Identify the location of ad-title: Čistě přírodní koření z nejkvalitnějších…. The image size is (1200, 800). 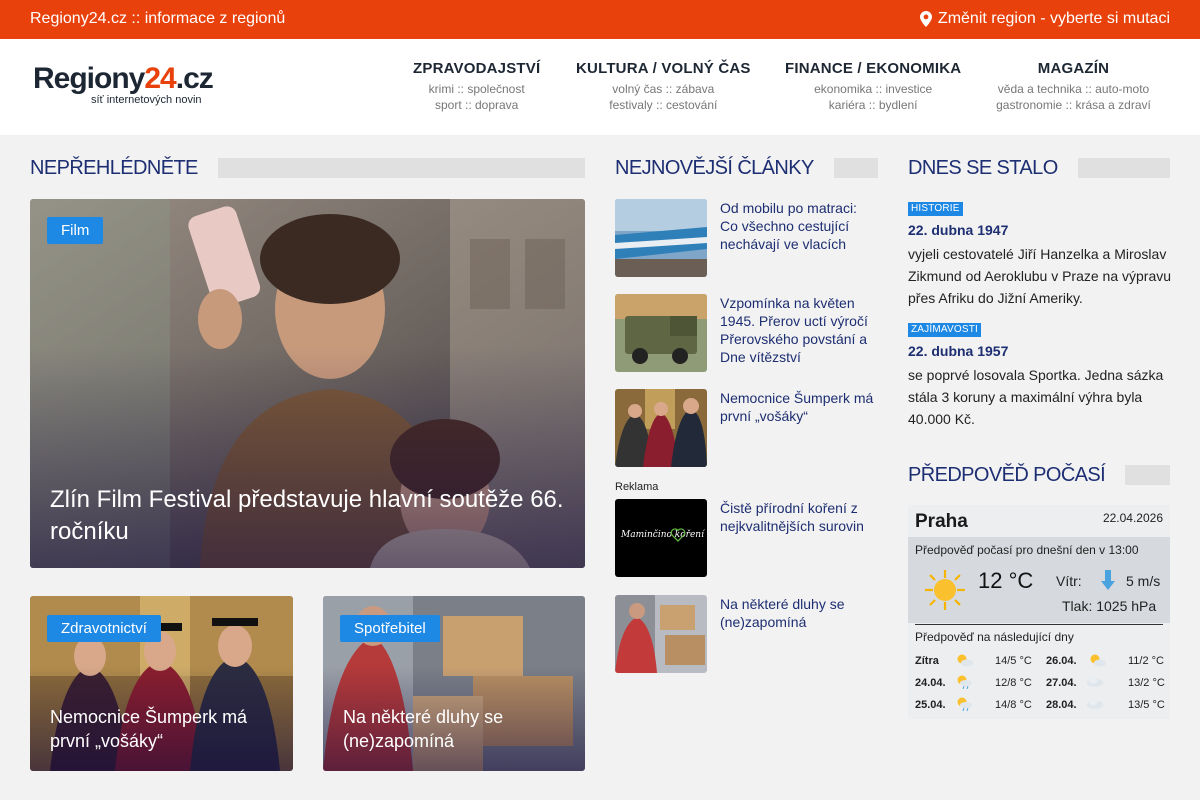
(799, 517).